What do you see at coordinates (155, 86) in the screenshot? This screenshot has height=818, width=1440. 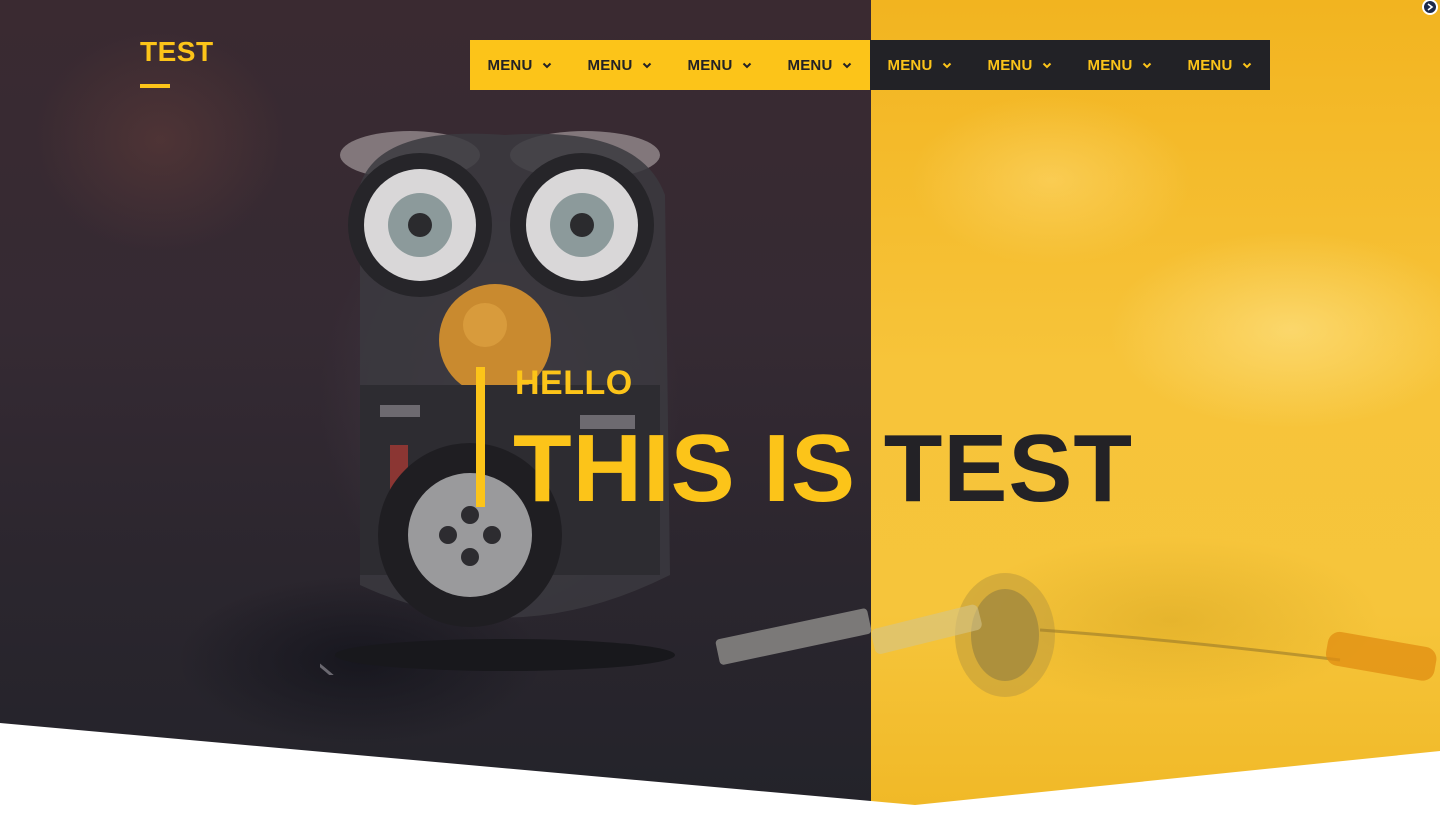 I see `logo-underline` at bounding box center [155, 86].